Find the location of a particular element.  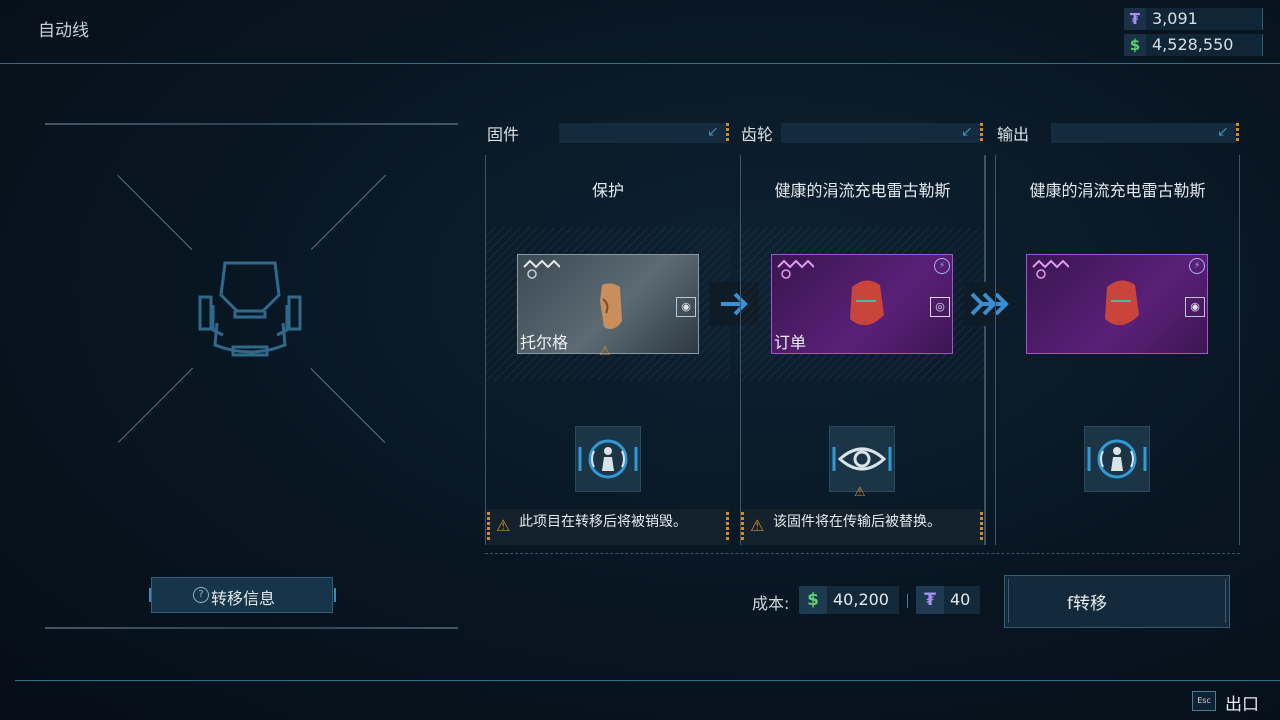

eye-small-icon: ◎ is located at coordinates (940, 307).